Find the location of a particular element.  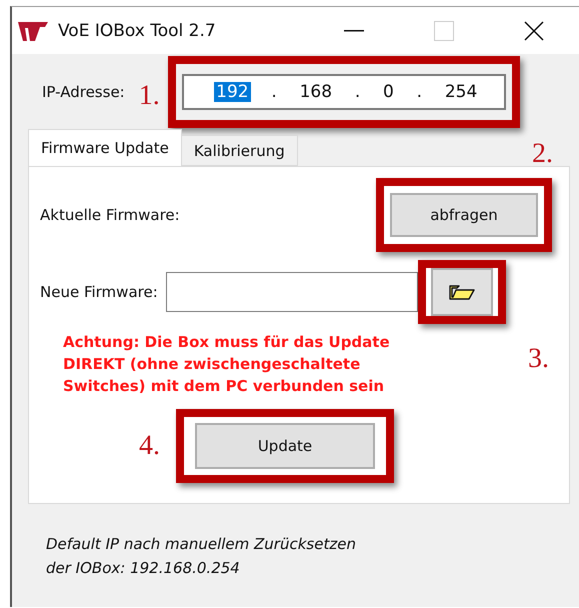

close-icon is located at coordinates (534, 30).